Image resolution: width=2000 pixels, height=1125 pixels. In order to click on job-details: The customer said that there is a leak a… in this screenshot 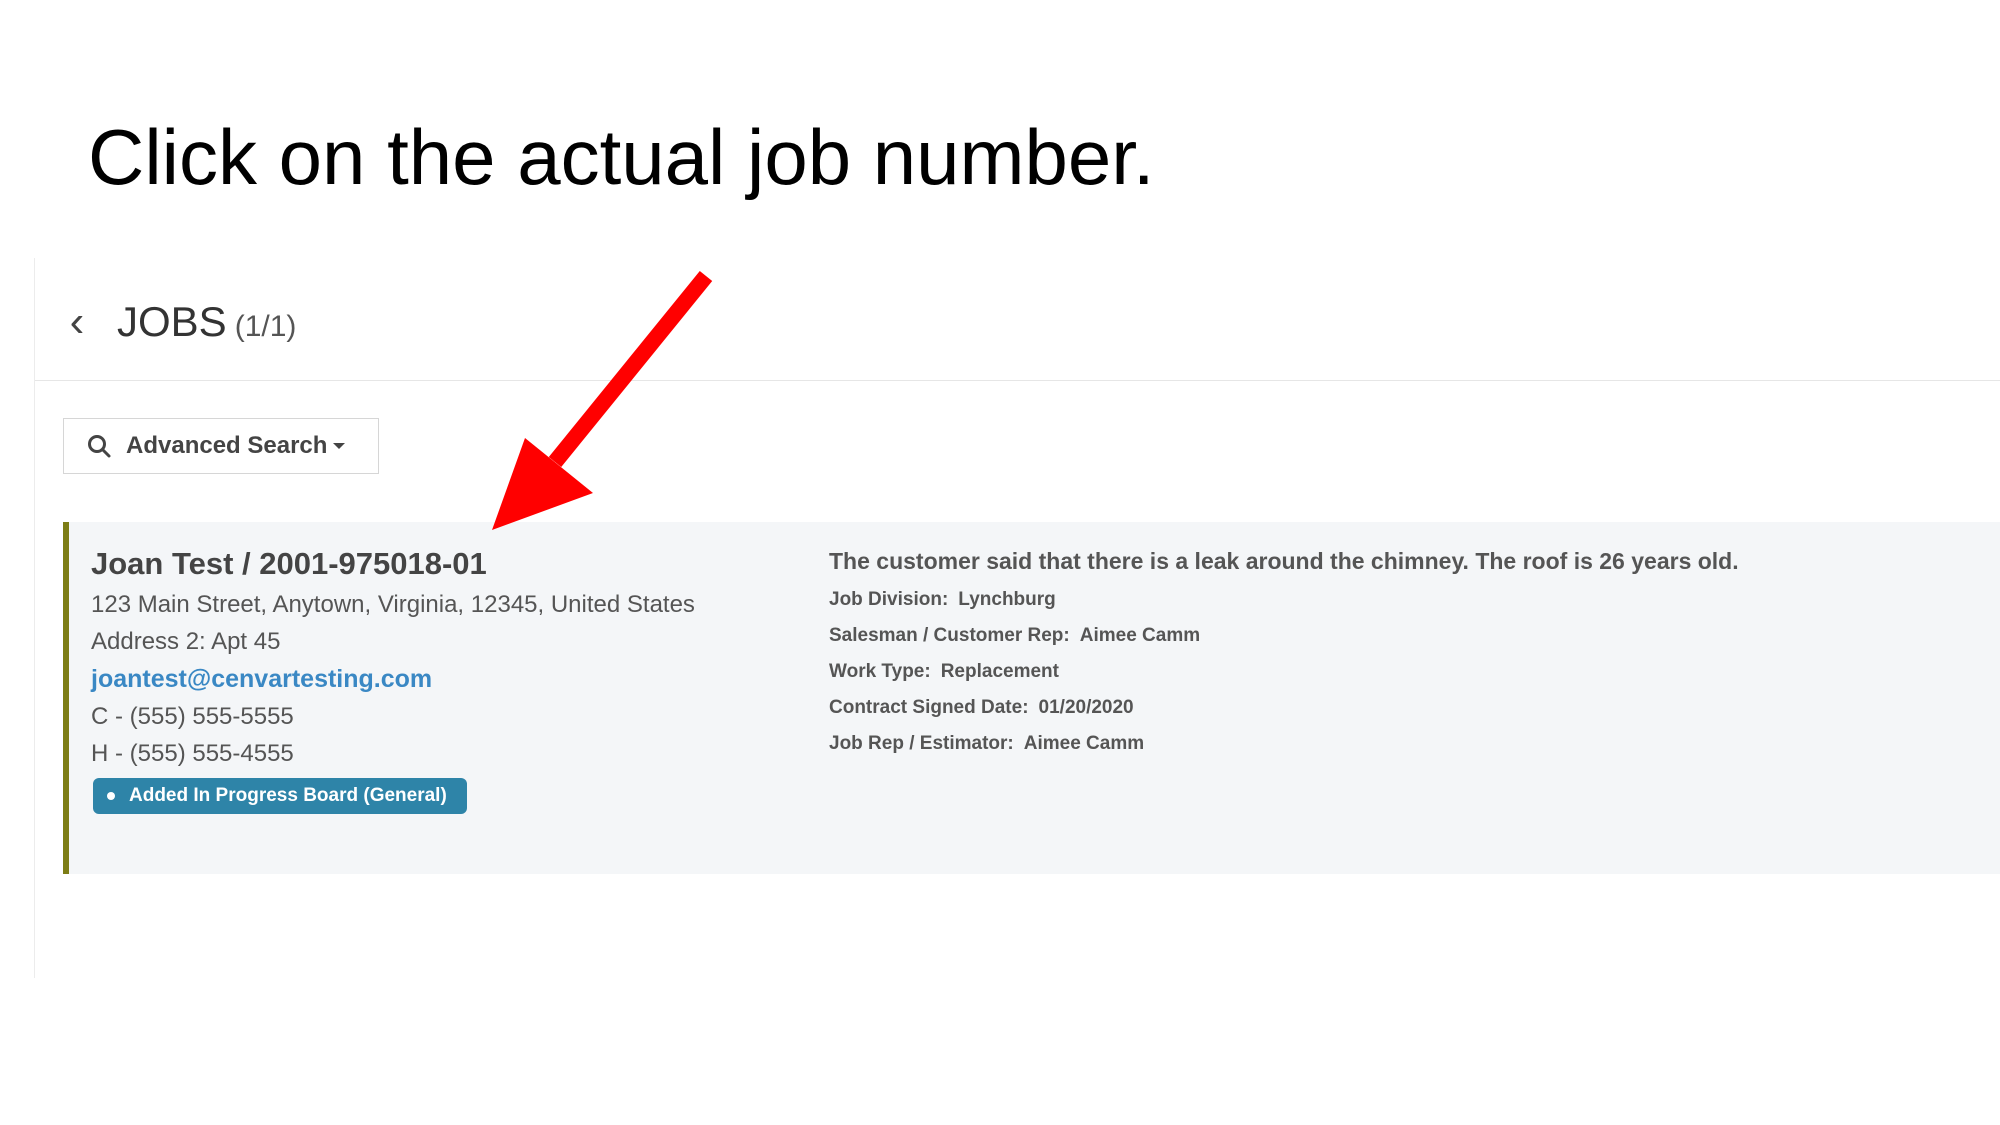, I will do `click(1404, 651)`.